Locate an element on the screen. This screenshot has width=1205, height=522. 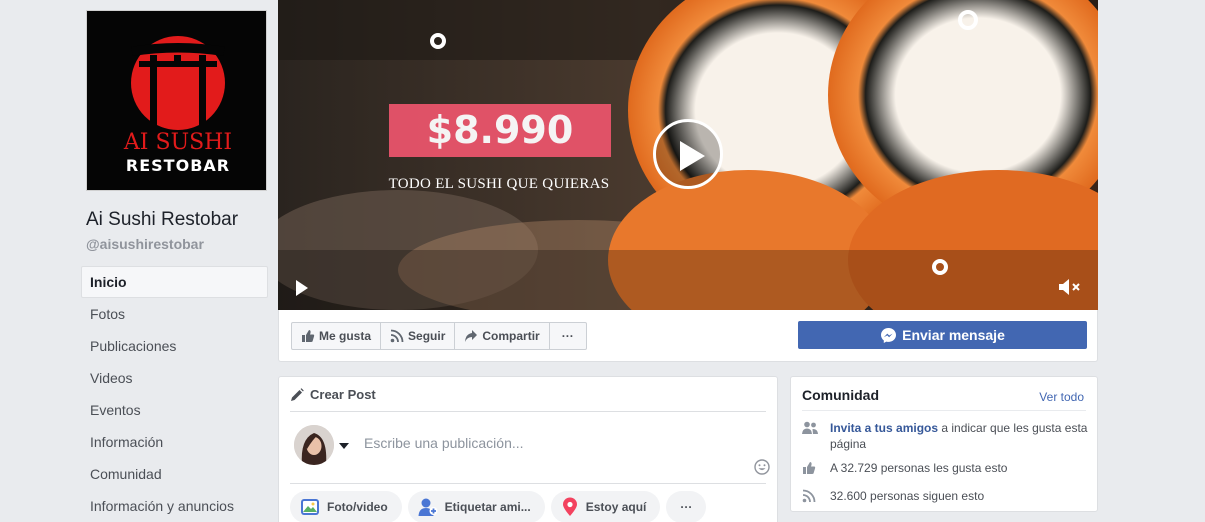
photo-video-label: Foto/video is located at coordinates (357, 507).